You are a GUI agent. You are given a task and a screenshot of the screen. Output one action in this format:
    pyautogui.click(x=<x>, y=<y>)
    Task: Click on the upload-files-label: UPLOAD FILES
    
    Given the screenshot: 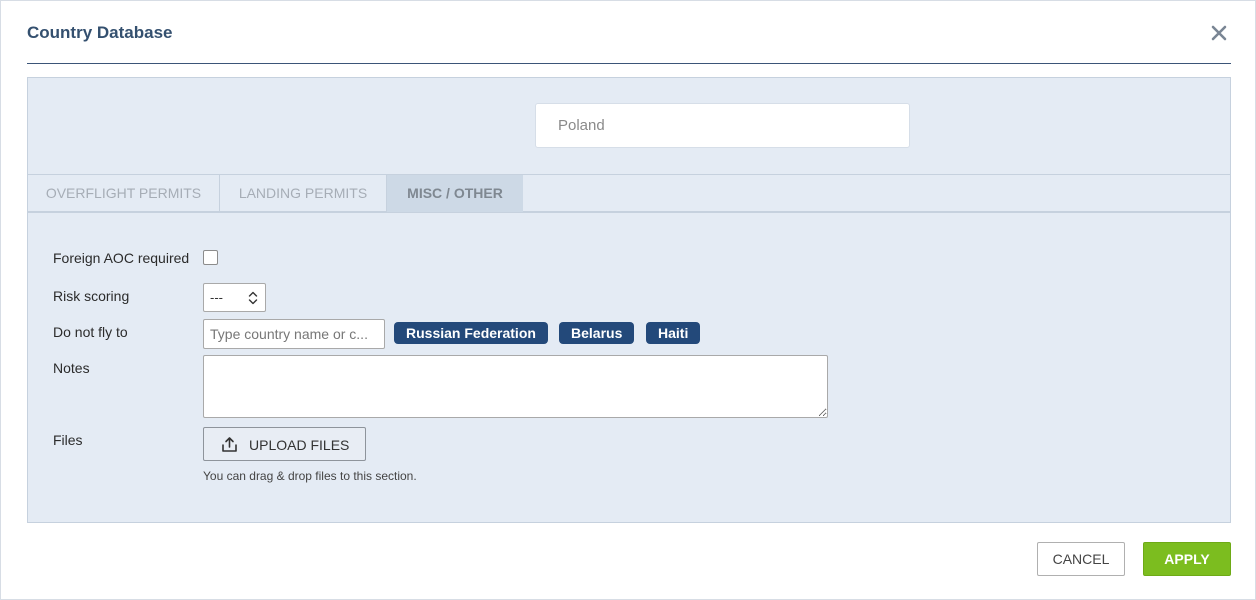 What is the action you would take?
    pyautogui.click(x=299, y=445)
    